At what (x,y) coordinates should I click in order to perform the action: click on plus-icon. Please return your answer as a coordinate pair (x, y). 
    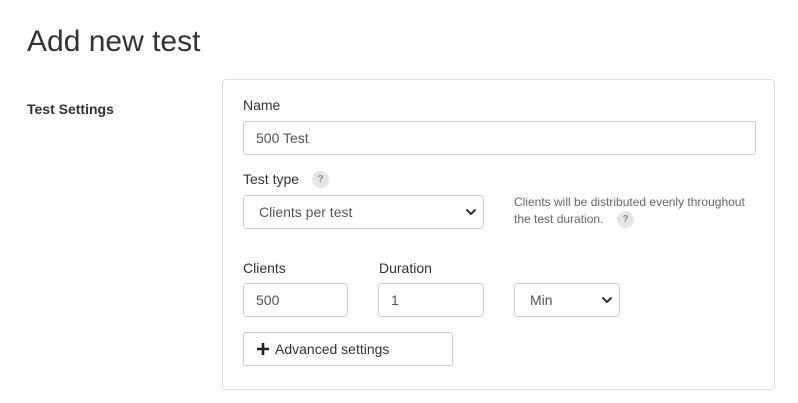
    Looking at the image, I should click on (263, 349).